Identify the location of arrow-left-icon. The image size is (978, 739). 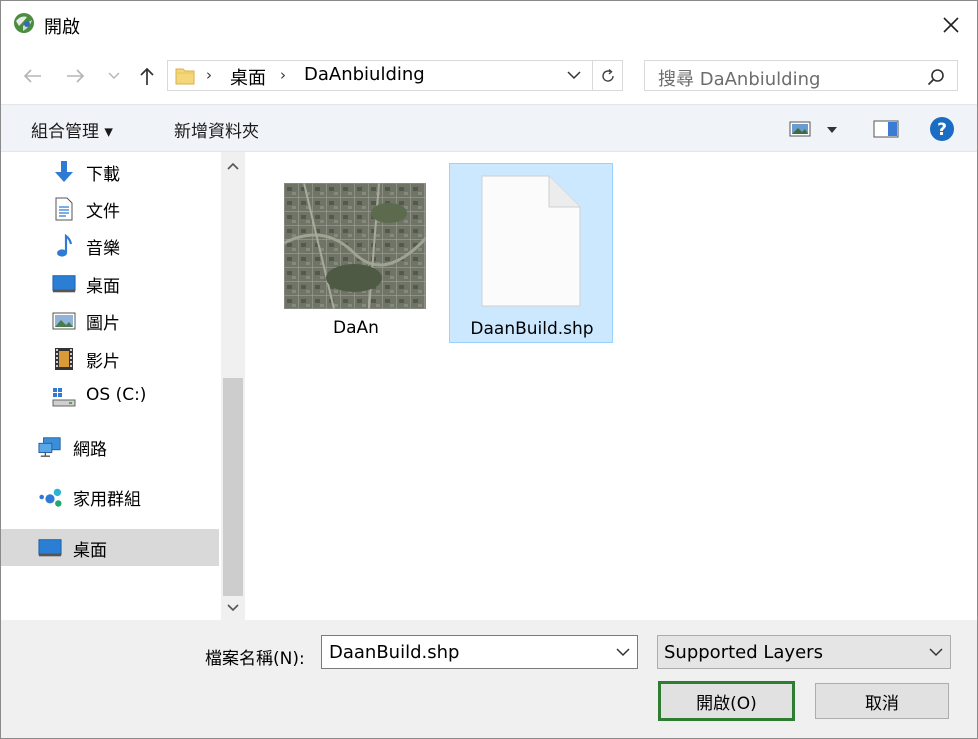
(32, 76).